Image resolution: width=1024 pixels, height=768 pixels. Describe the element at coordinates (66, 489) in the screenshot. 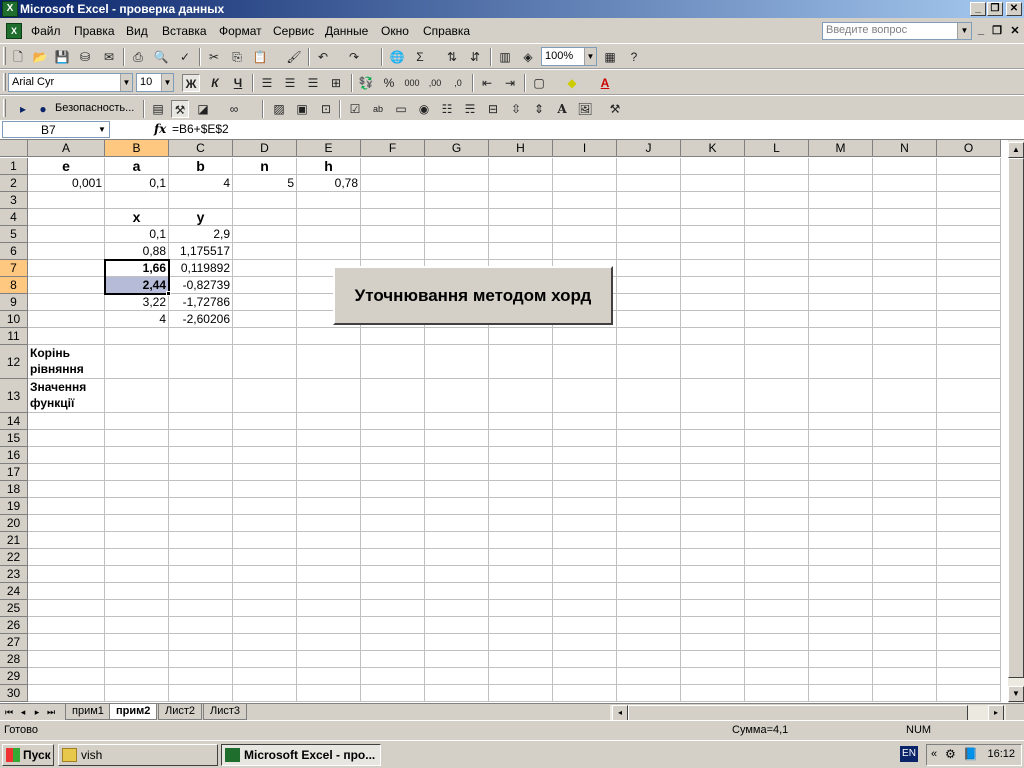

I see `cell-a18` at that location.